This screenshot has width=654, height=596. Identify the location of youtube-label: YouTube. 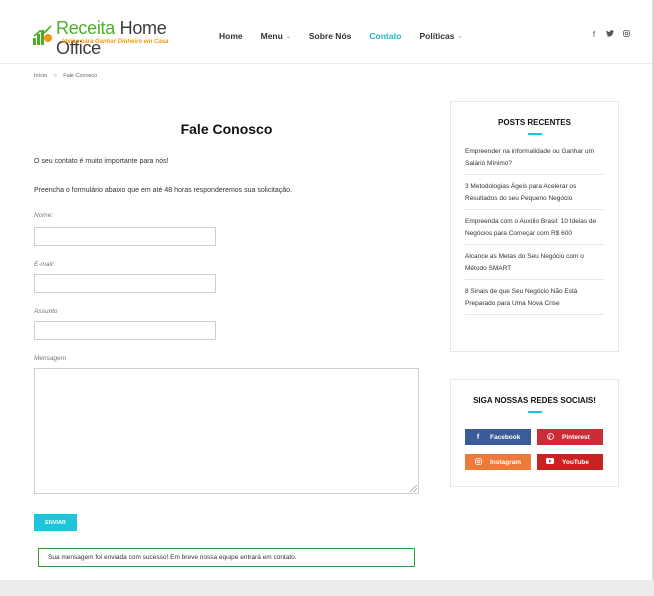
(575, 462).